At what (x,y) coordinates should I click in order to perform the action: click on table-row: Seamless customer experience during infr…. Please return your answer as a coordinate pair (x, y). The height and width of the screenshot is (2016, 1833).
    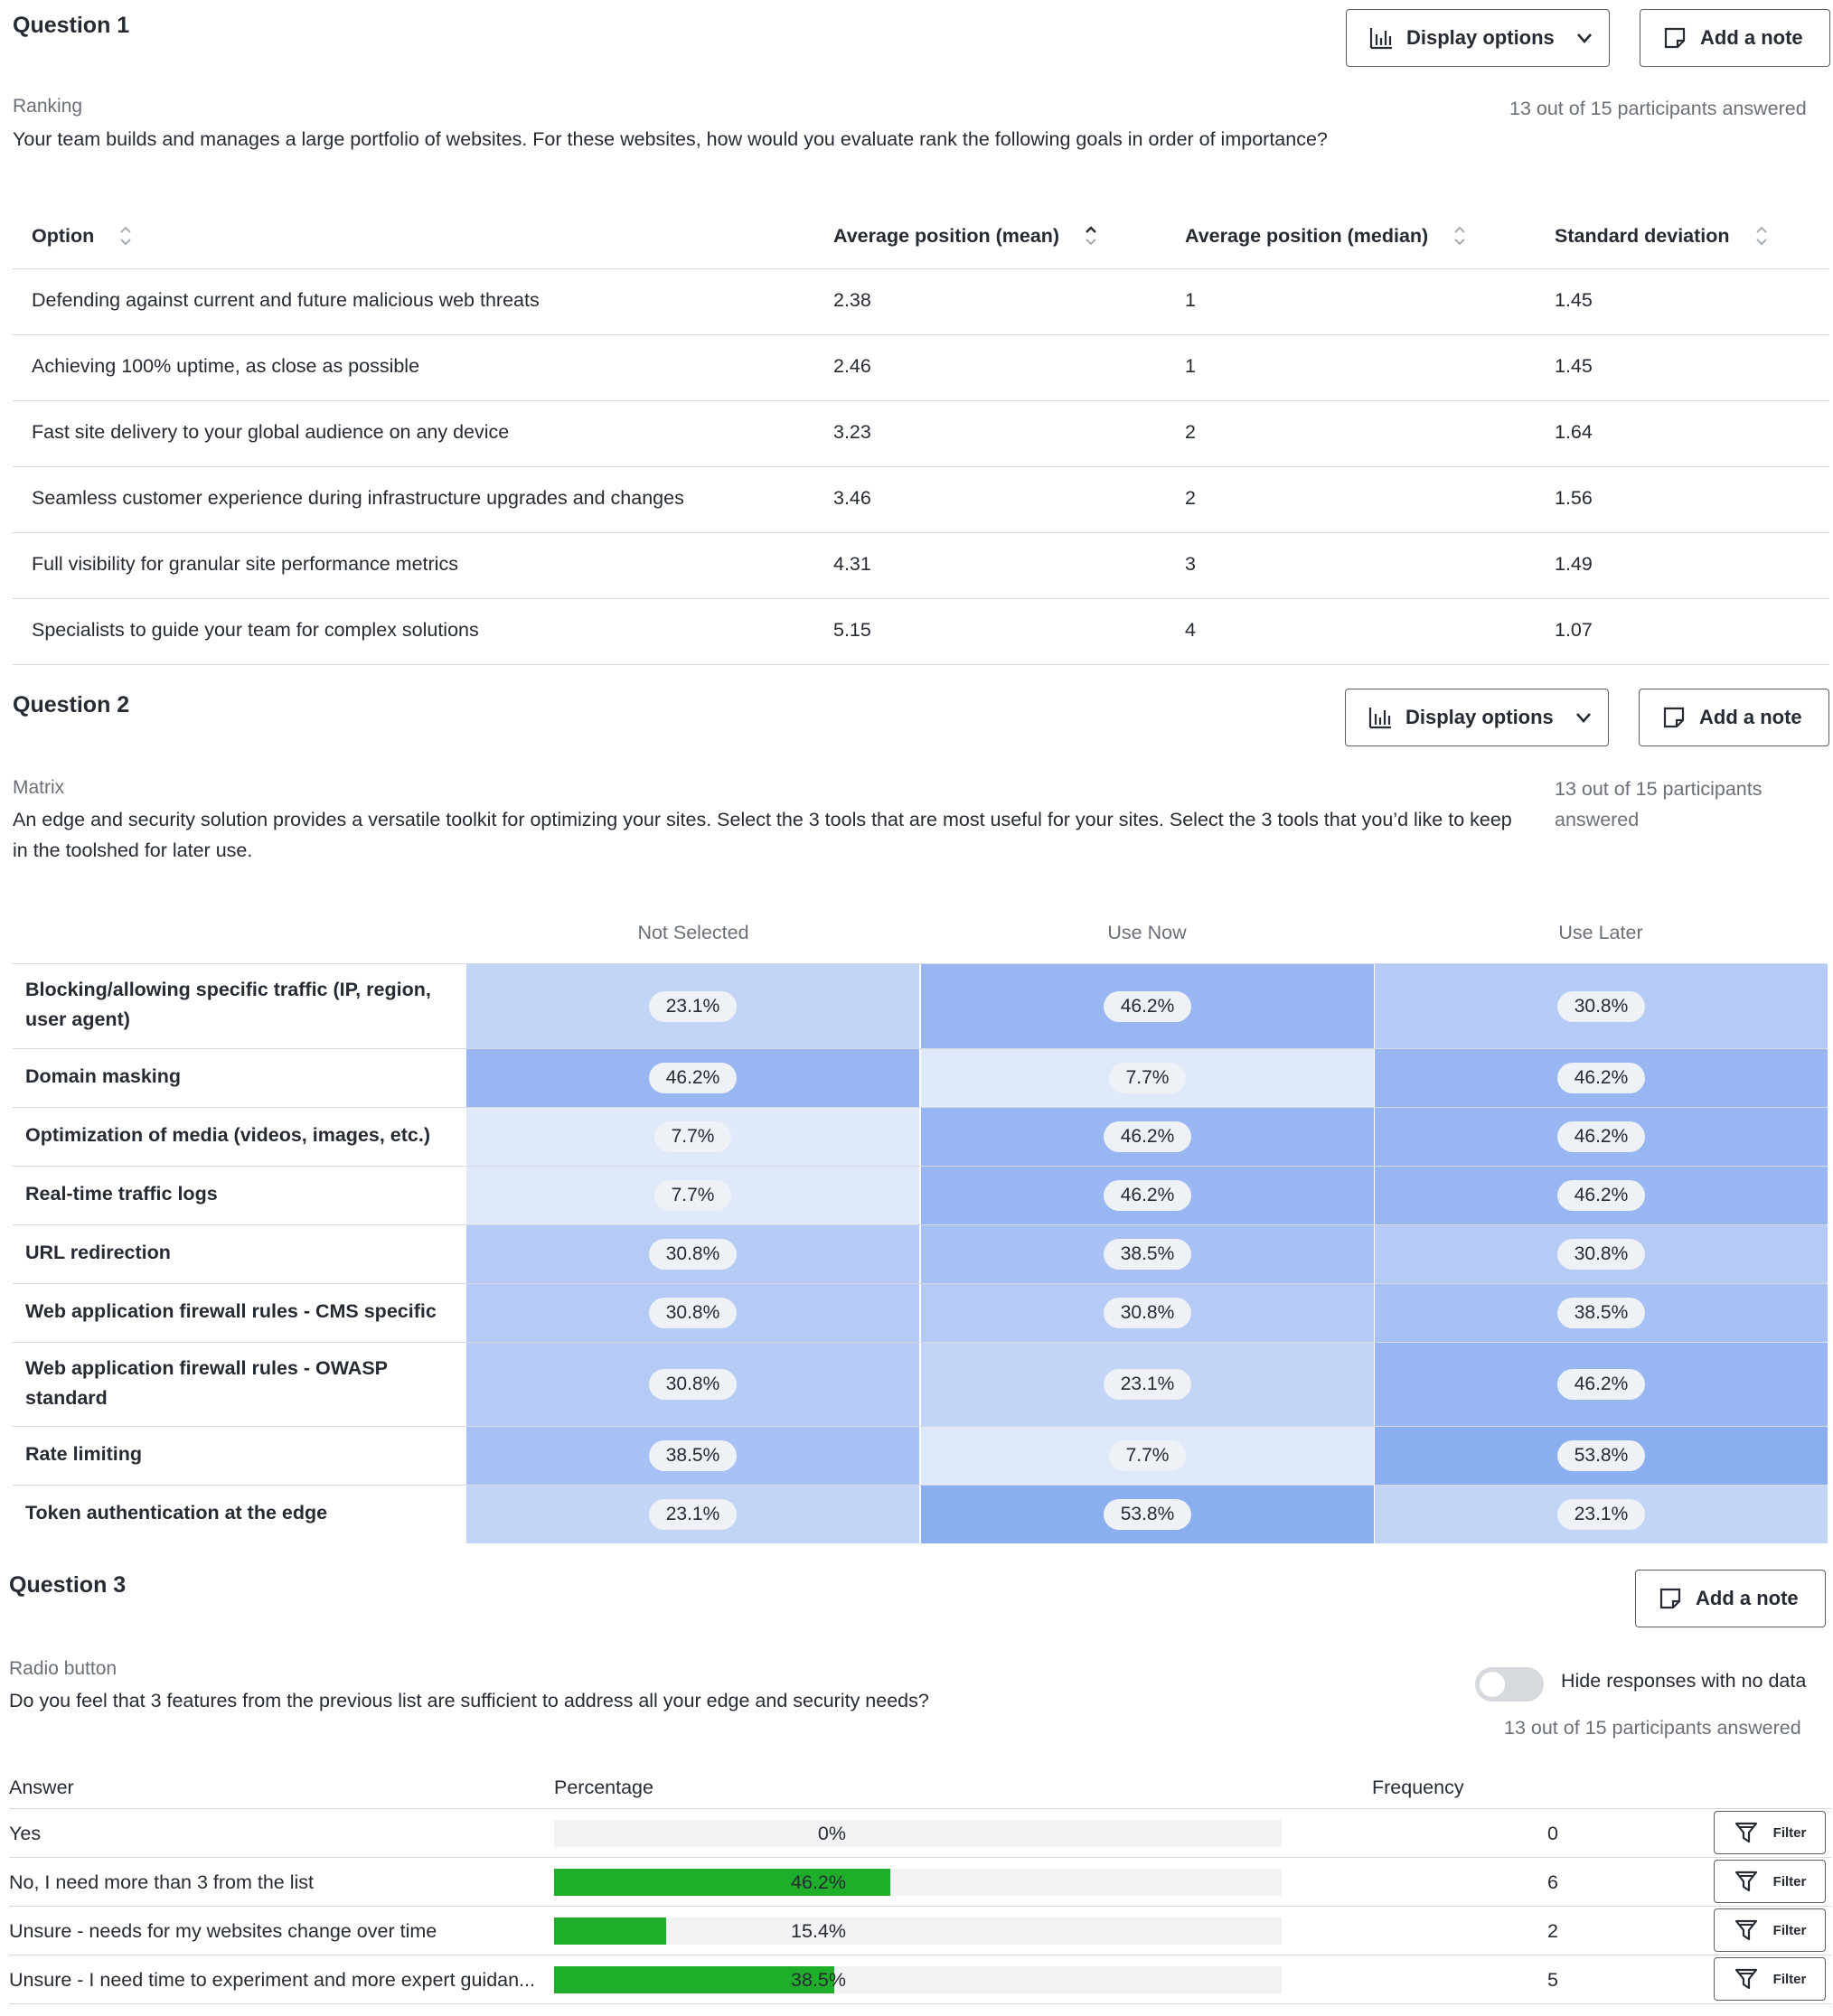
    Looking at the image, I should click on (921, 500).